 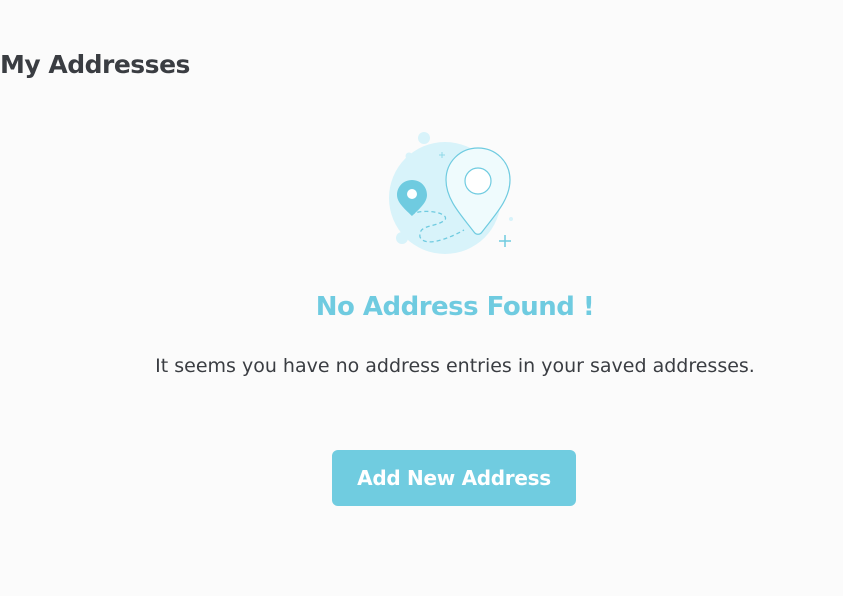 What do you see at coordinates (454, 478) in the screenshot?
I see `add-new-address-button: Add New Address` at bounding box center [454, 478].